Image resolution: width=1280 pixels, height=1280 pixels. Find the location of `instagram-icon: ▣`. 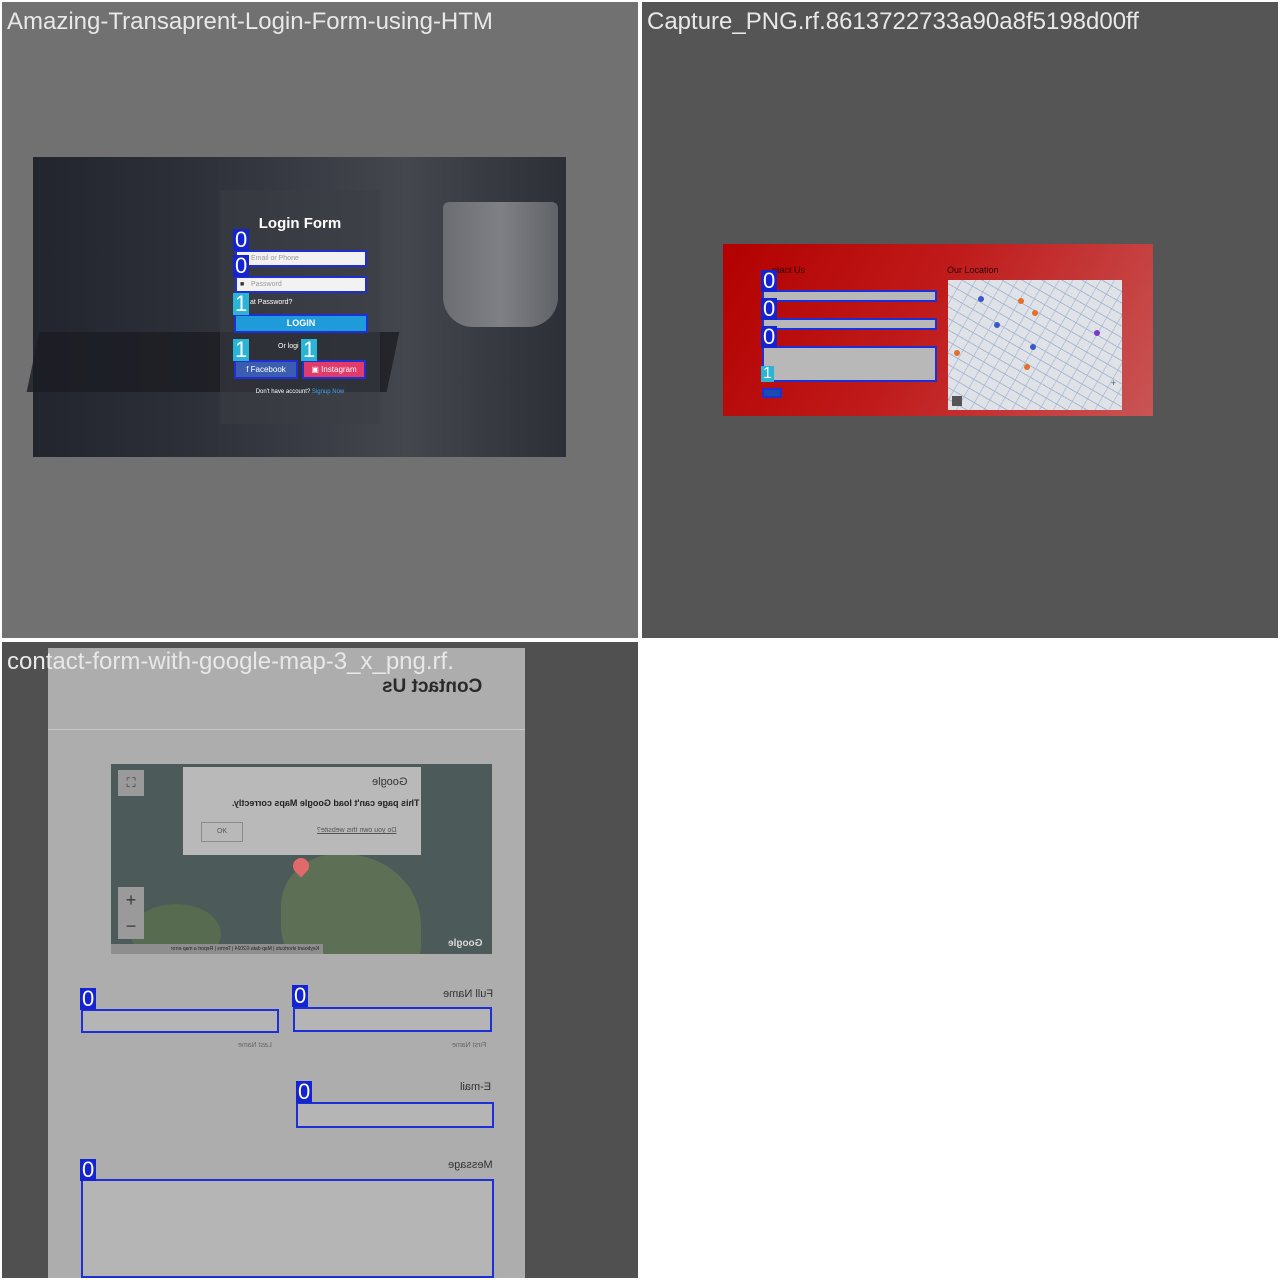

instagram-icon: ▣ is located at coordinates (316, 369).